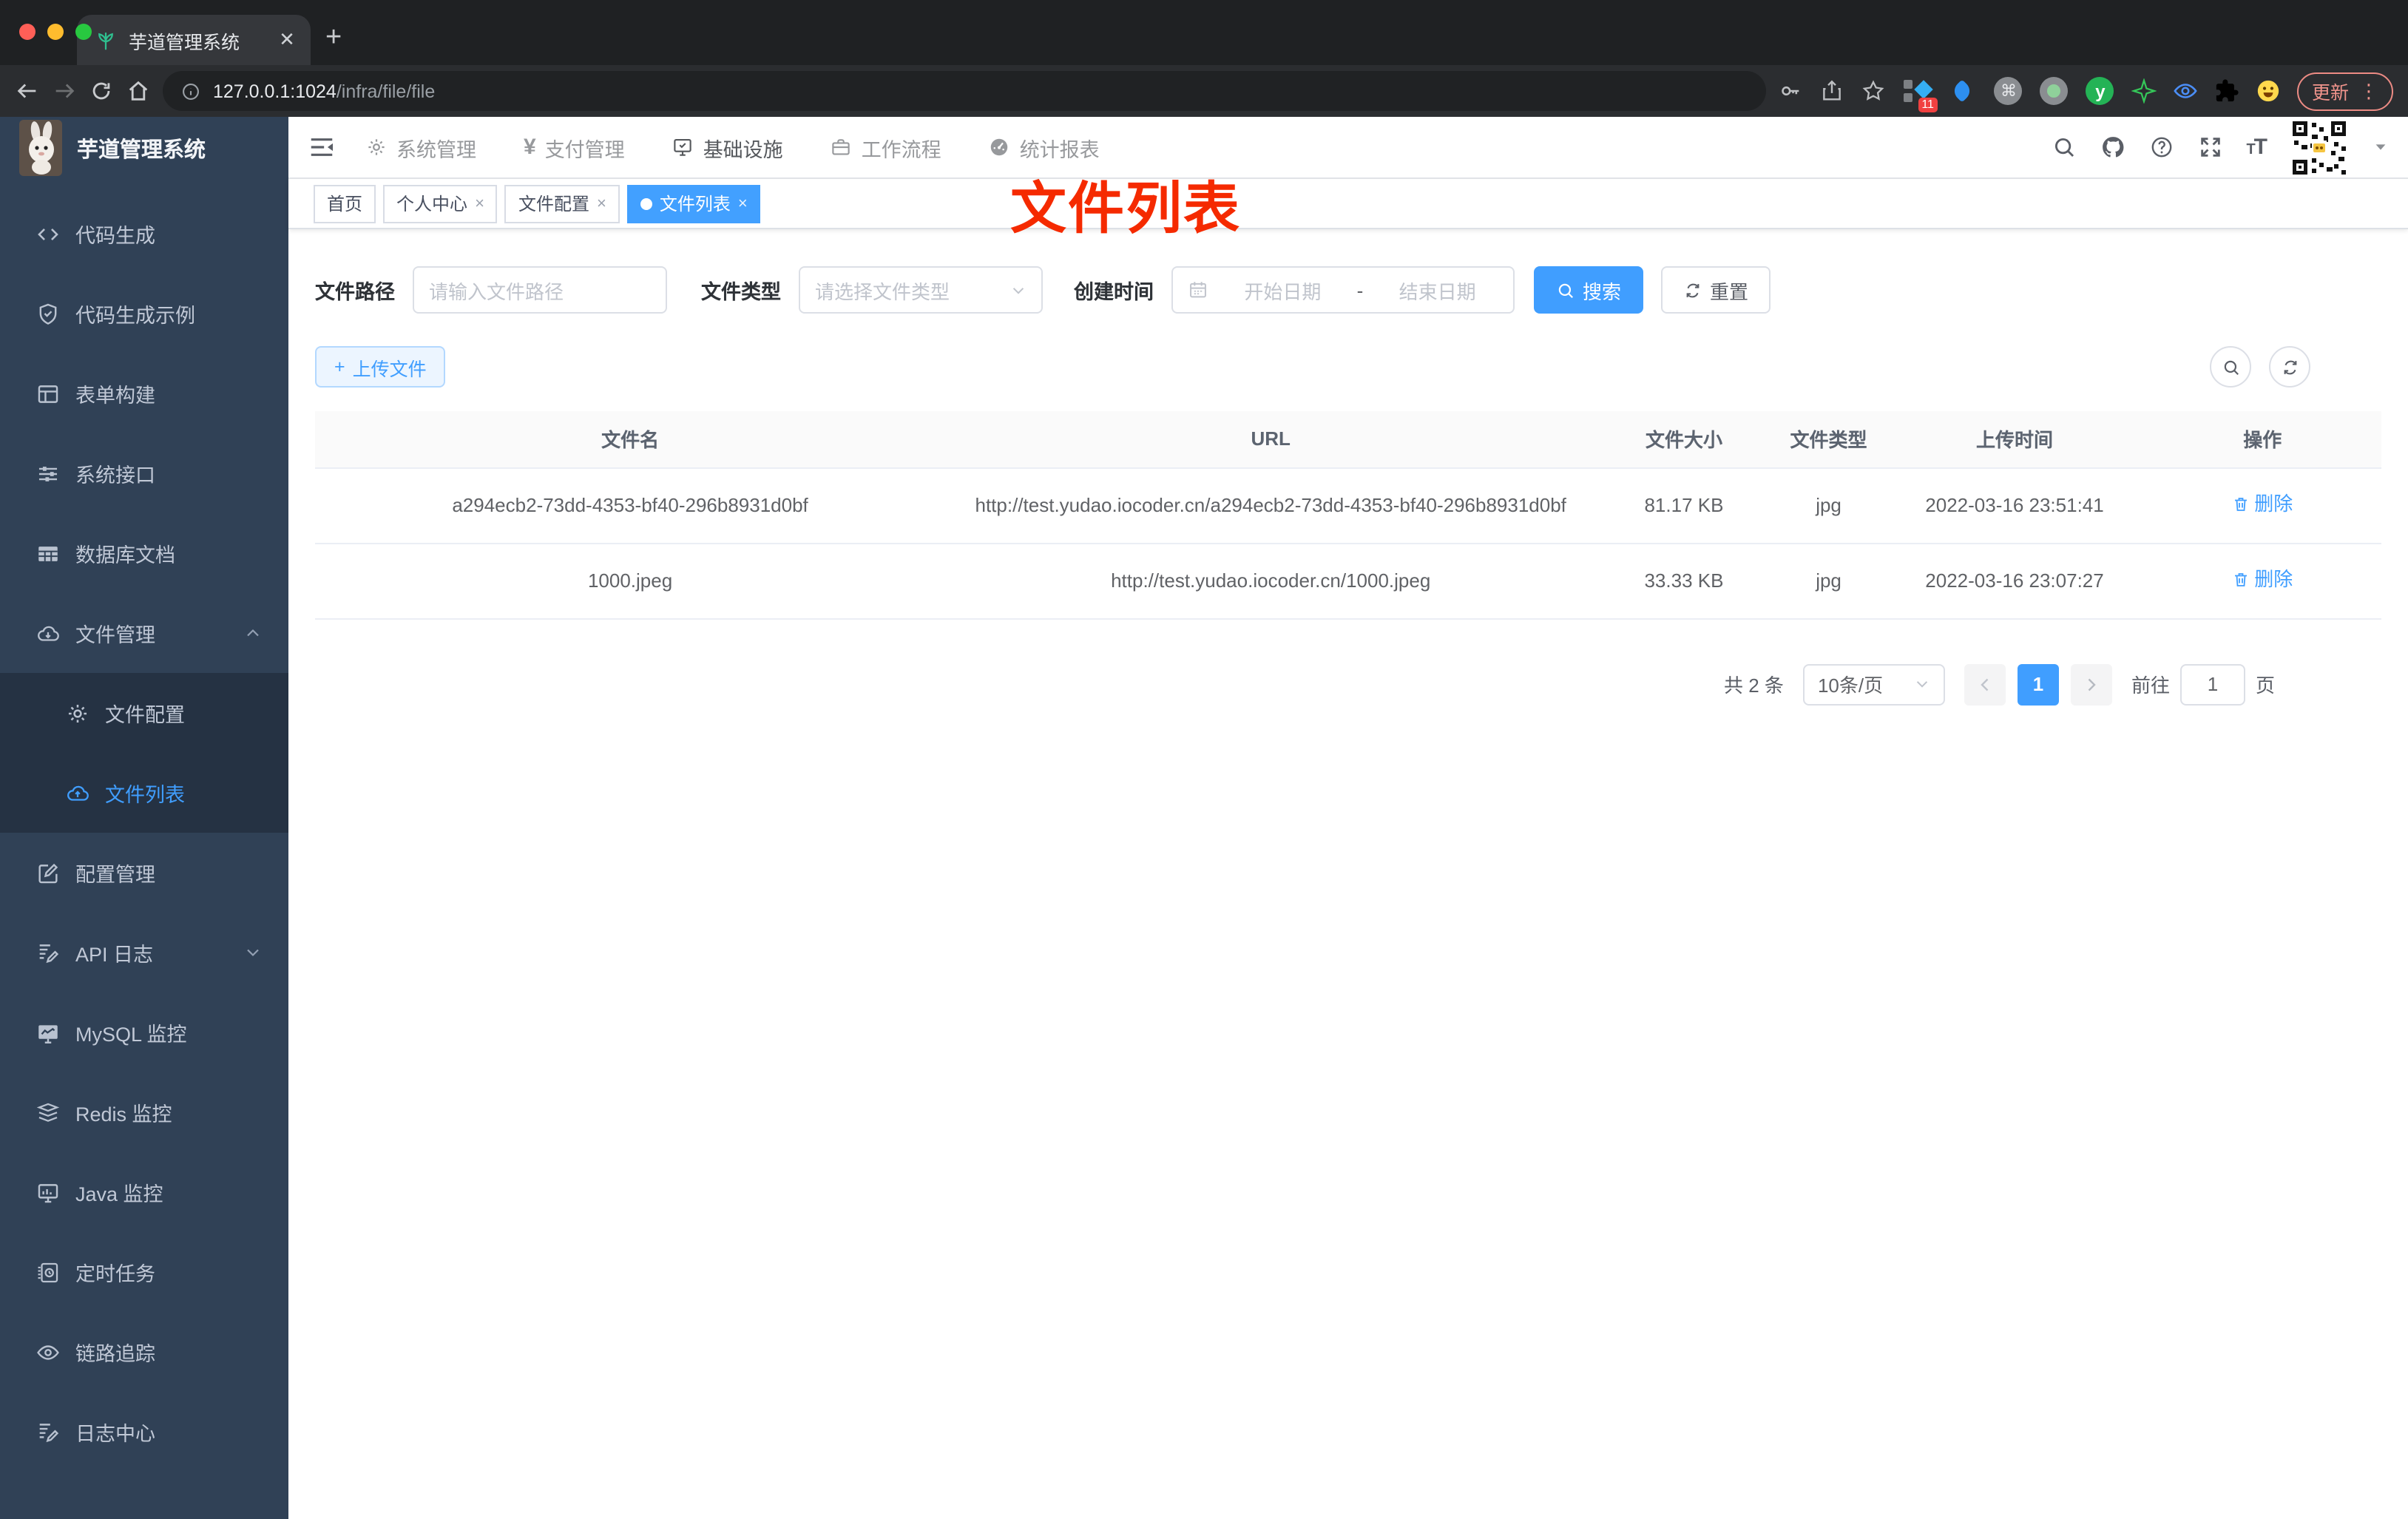 This screenshot has width=2408, height=1519. Describe the element at coordinates (441, 203) in the screenshot. I see `tag-profile: 个人中心 ×` at that location.